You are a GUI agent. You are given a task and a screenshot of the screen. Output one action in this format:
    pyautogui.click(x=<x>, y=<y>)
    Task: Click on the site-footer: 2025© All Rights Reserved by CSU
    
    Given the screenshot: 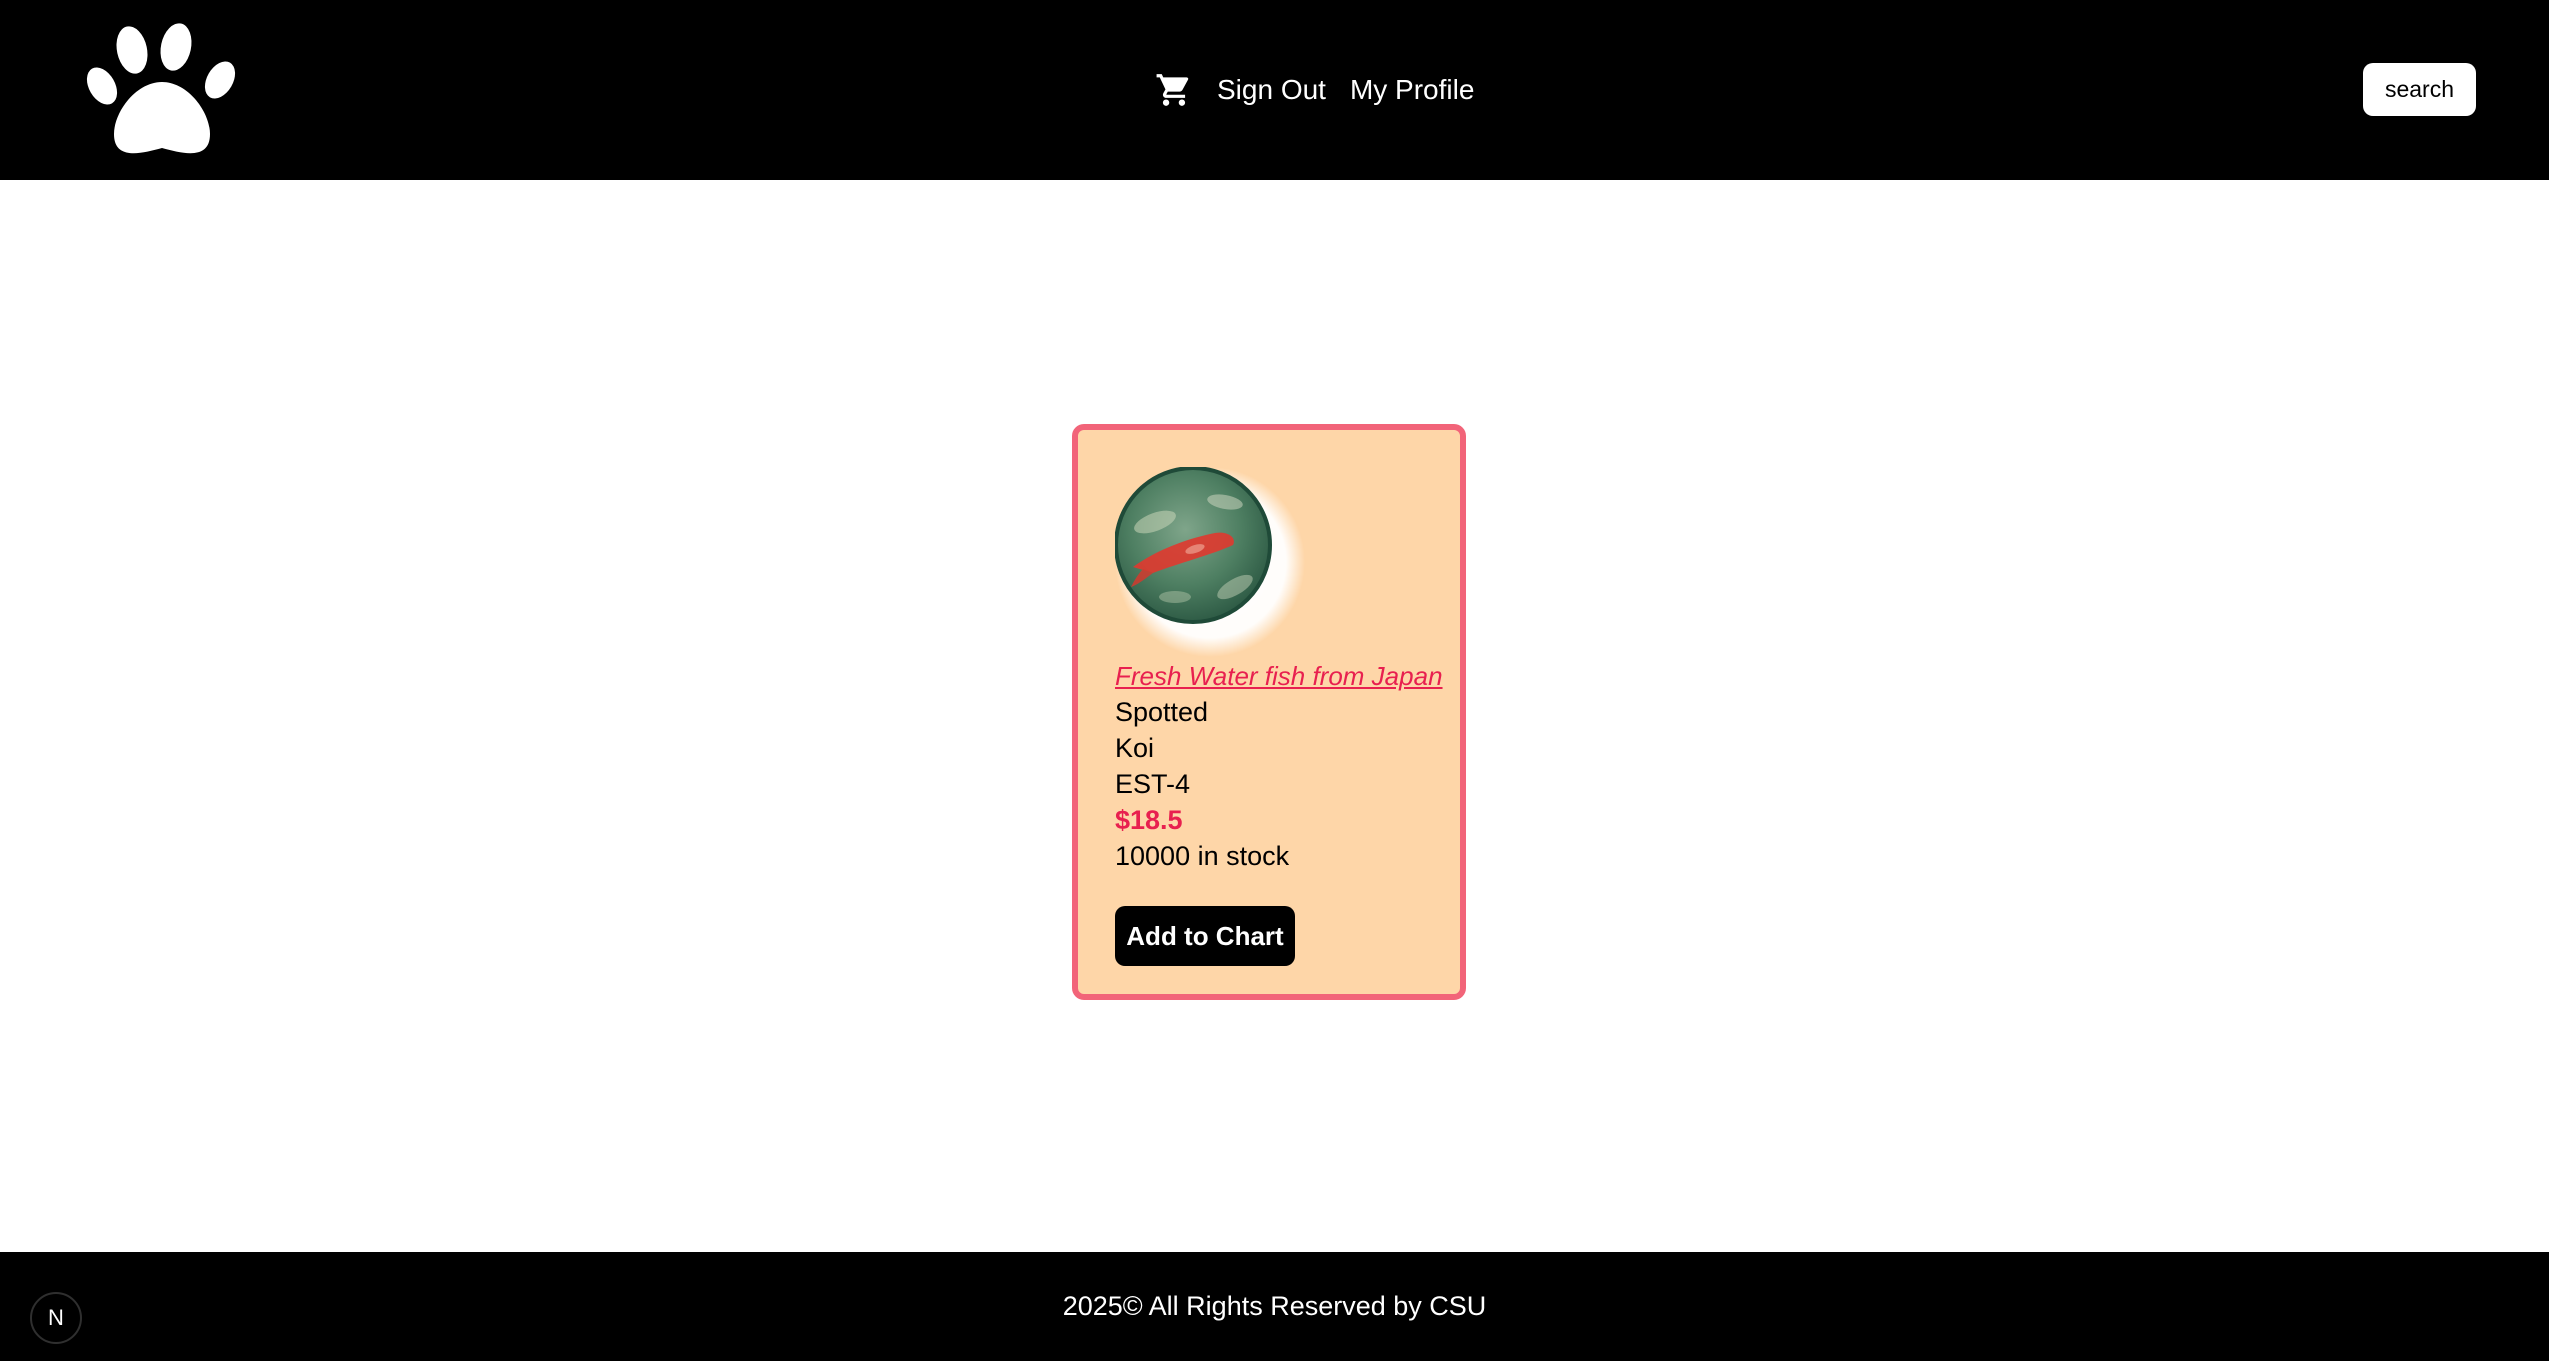 What is the action you would take?
    pyautogui.click(x=1274, y=1306)
    